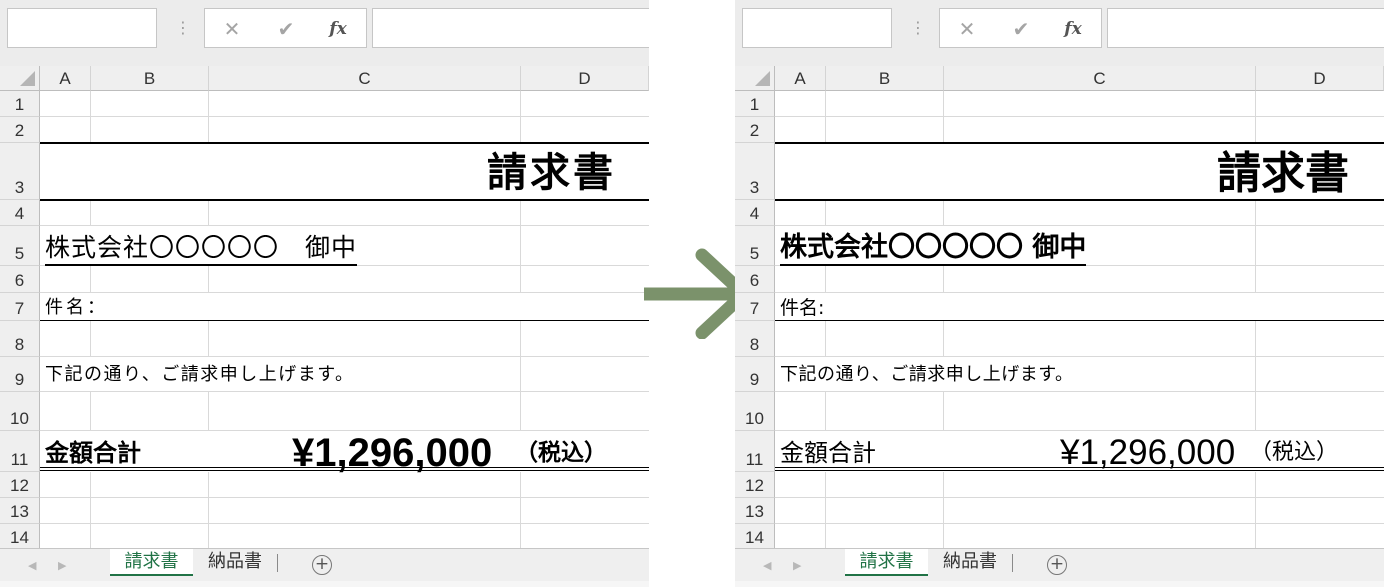 The width and height of the screenshot is (1384, 587). What do you see at coordinates (27, 78) in the screenshot?
I see `select-all-triangle-icon` at bounding box center [27, 78].